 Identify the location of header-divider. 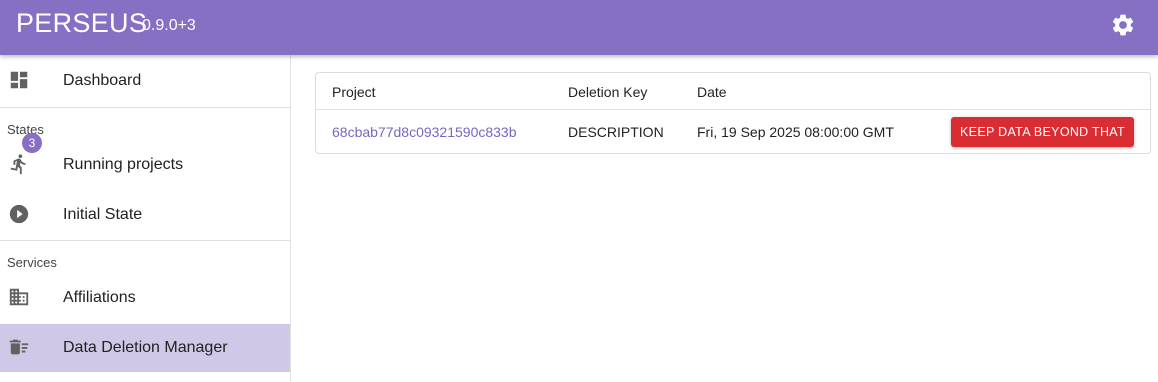
(733, 109).